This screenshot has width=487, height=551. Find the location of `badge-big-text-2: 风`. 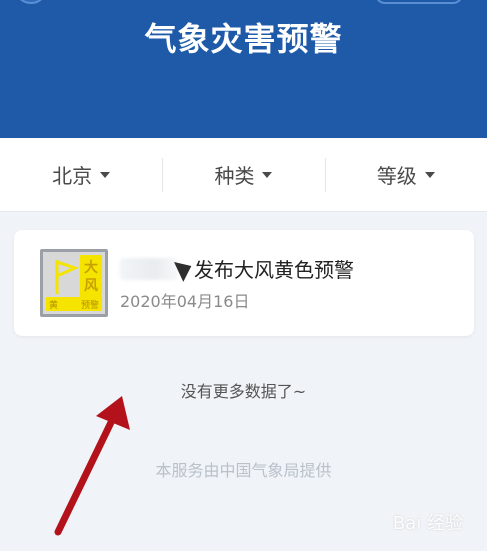

badge-big-text-2: 风 is located at coordinates (91, 286).